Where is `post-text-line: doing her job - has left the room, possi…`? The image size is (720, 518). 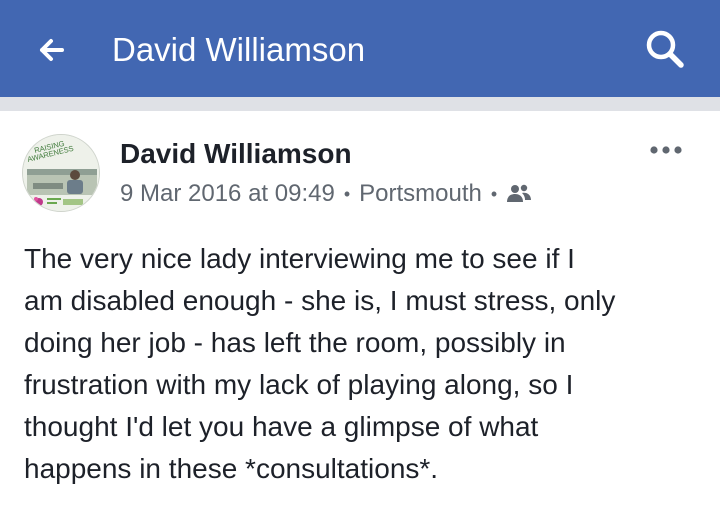
post-text-line: doing her job - has left the room, possi… is located at coordinates (295, 342).